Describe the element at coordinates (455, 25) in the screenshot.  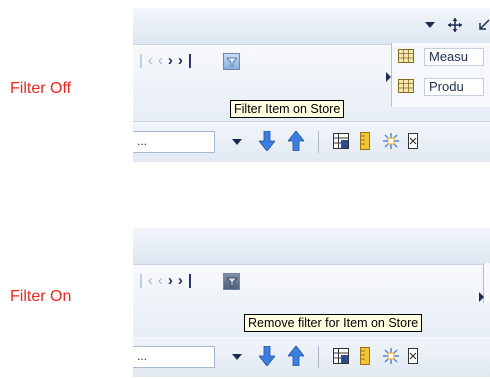
I see `move-icon` at that location.